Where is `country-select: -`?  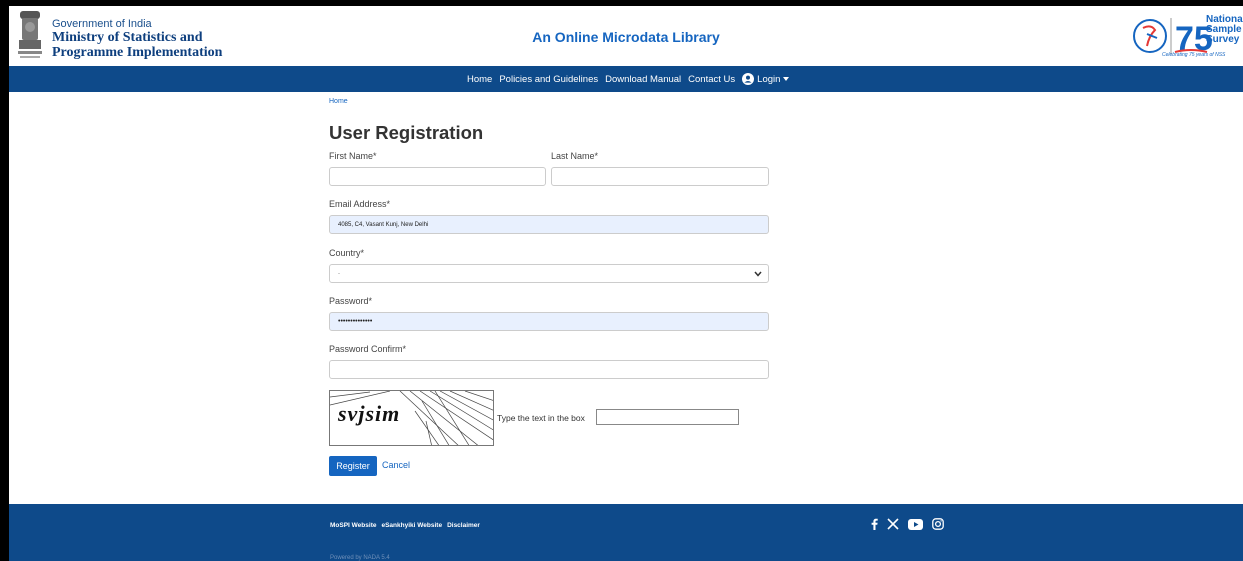
country-select: - is located at coordinates (549, 273).